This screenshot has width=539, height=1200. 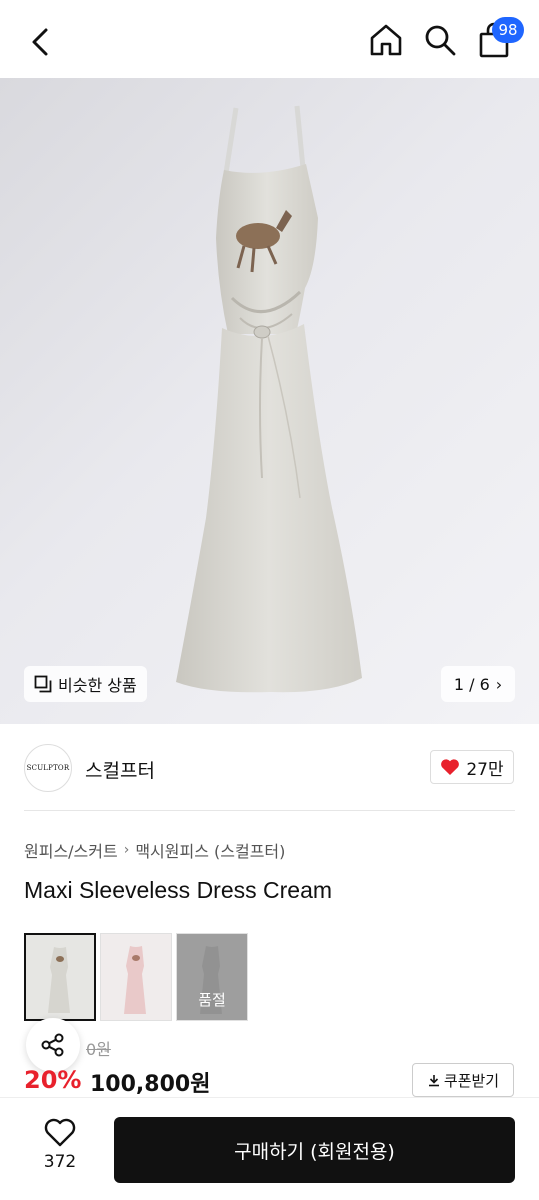 I want to click on color-swatches: 품절, so click(x=136, y=977).